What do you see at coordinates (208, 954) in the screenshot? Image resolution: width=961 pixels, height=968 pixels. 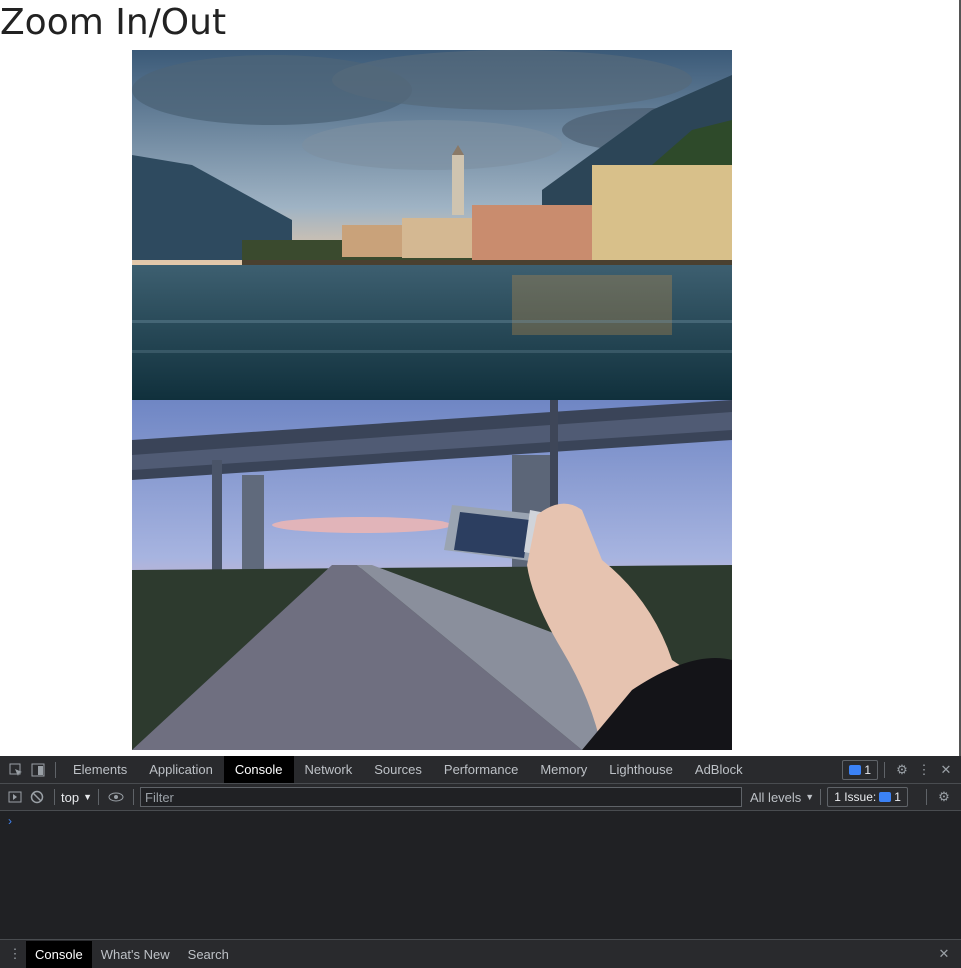 I see `drawer-tab-search: Search` at bounding box center [208, 954].